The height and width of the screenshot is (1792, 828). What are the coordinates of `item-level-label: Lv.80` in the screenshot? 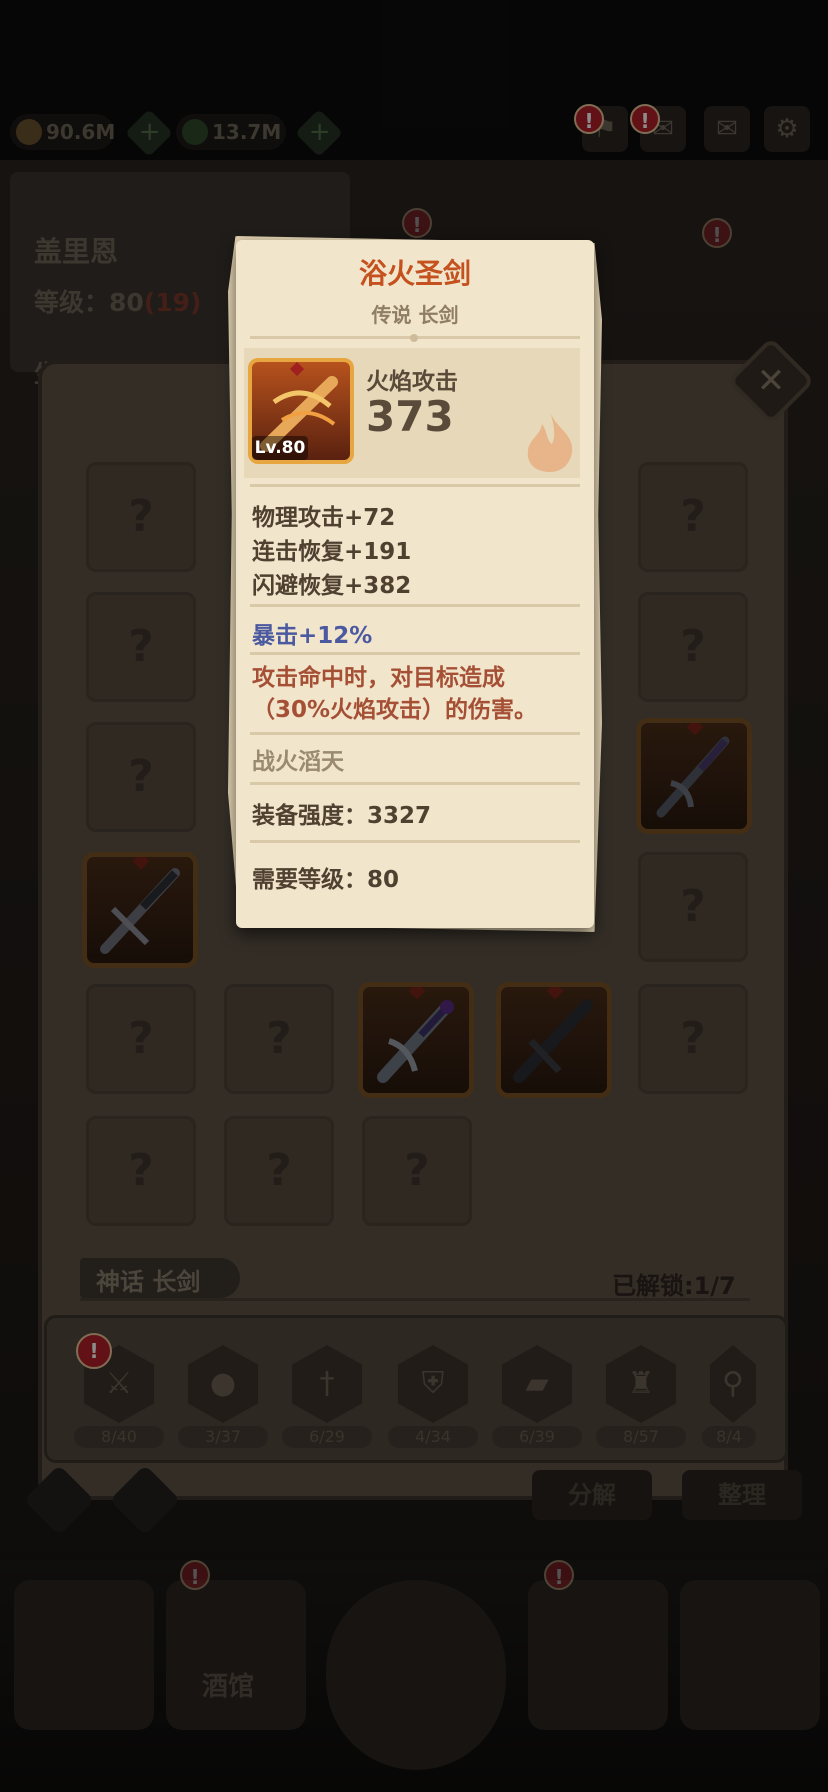 It's located at (280, 448).